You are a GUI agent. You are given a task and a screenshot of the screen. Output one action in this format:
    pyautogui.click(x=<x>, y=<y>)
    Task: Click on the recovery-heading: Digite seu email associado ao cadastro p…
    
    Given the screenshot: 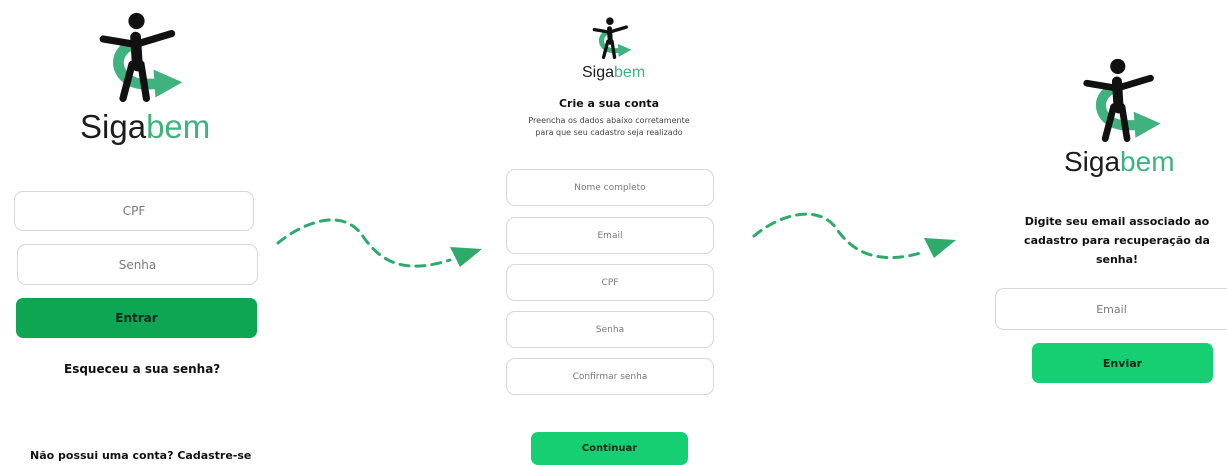 What is the action you would take?
    pyautogui.click(x=1117, y=240)
    